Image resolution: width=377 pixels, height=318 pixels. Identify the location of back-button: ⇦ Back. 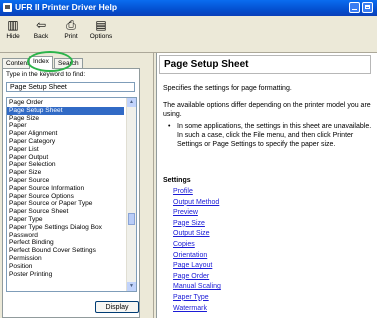
(41, 29).